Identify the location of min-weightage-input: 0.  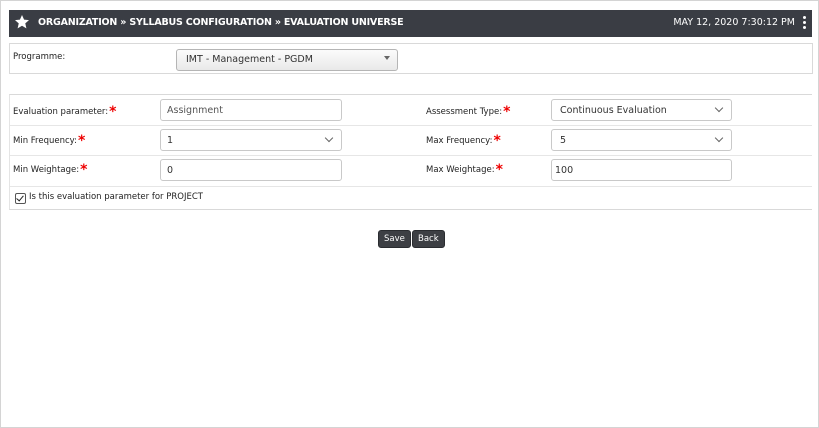
(251, 170).